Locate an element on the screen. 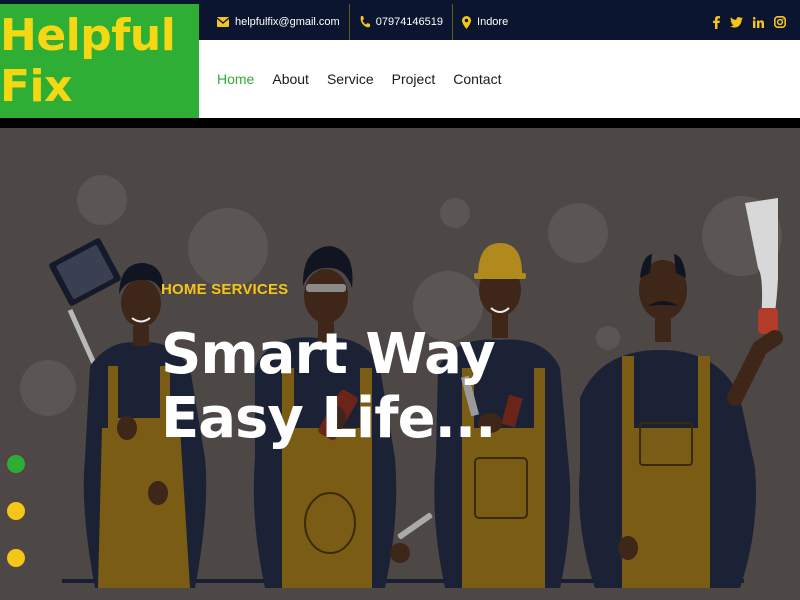 The width and height of the screenshot is (800, 600). logo-text: Helpful Fix is located at coordinates (88, 61).